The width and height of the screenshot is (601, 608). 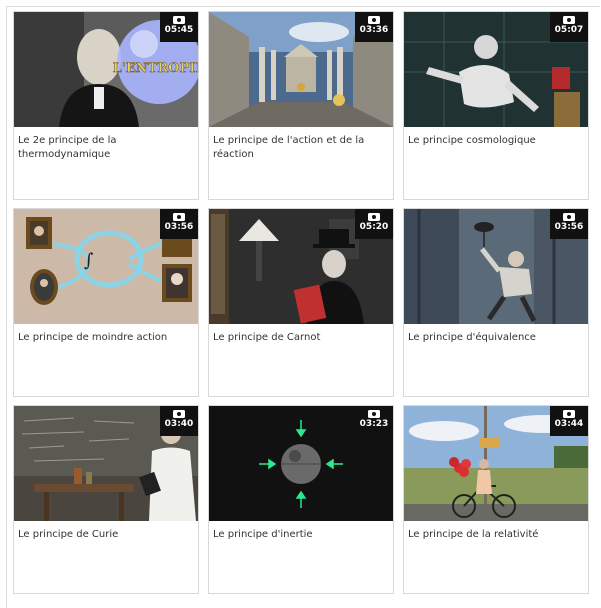 I want to click on video-title: Le principe d'équivalence, so click(x=496, y=334).